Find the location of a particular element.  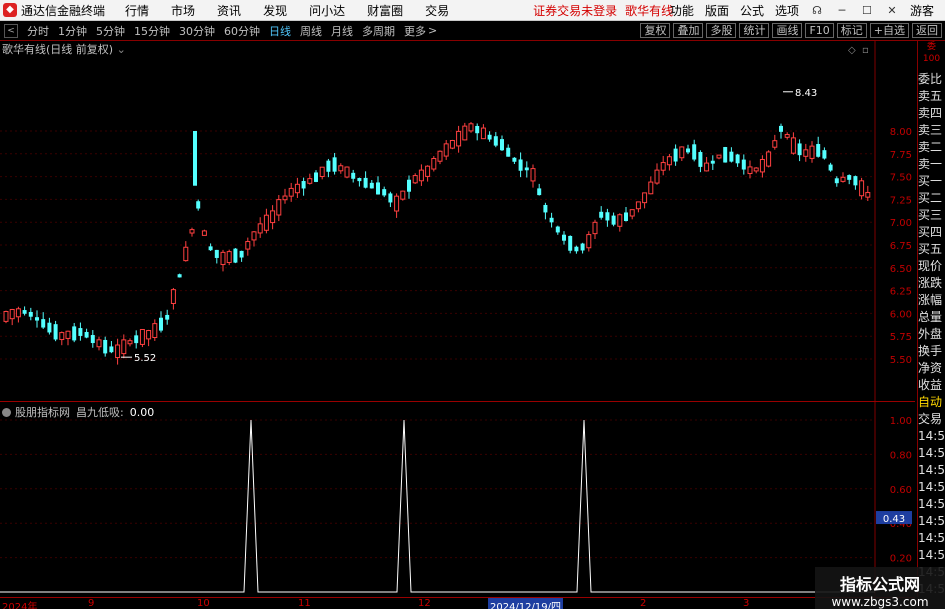

menu-market: 行情 is located at coordinates (137, 10).